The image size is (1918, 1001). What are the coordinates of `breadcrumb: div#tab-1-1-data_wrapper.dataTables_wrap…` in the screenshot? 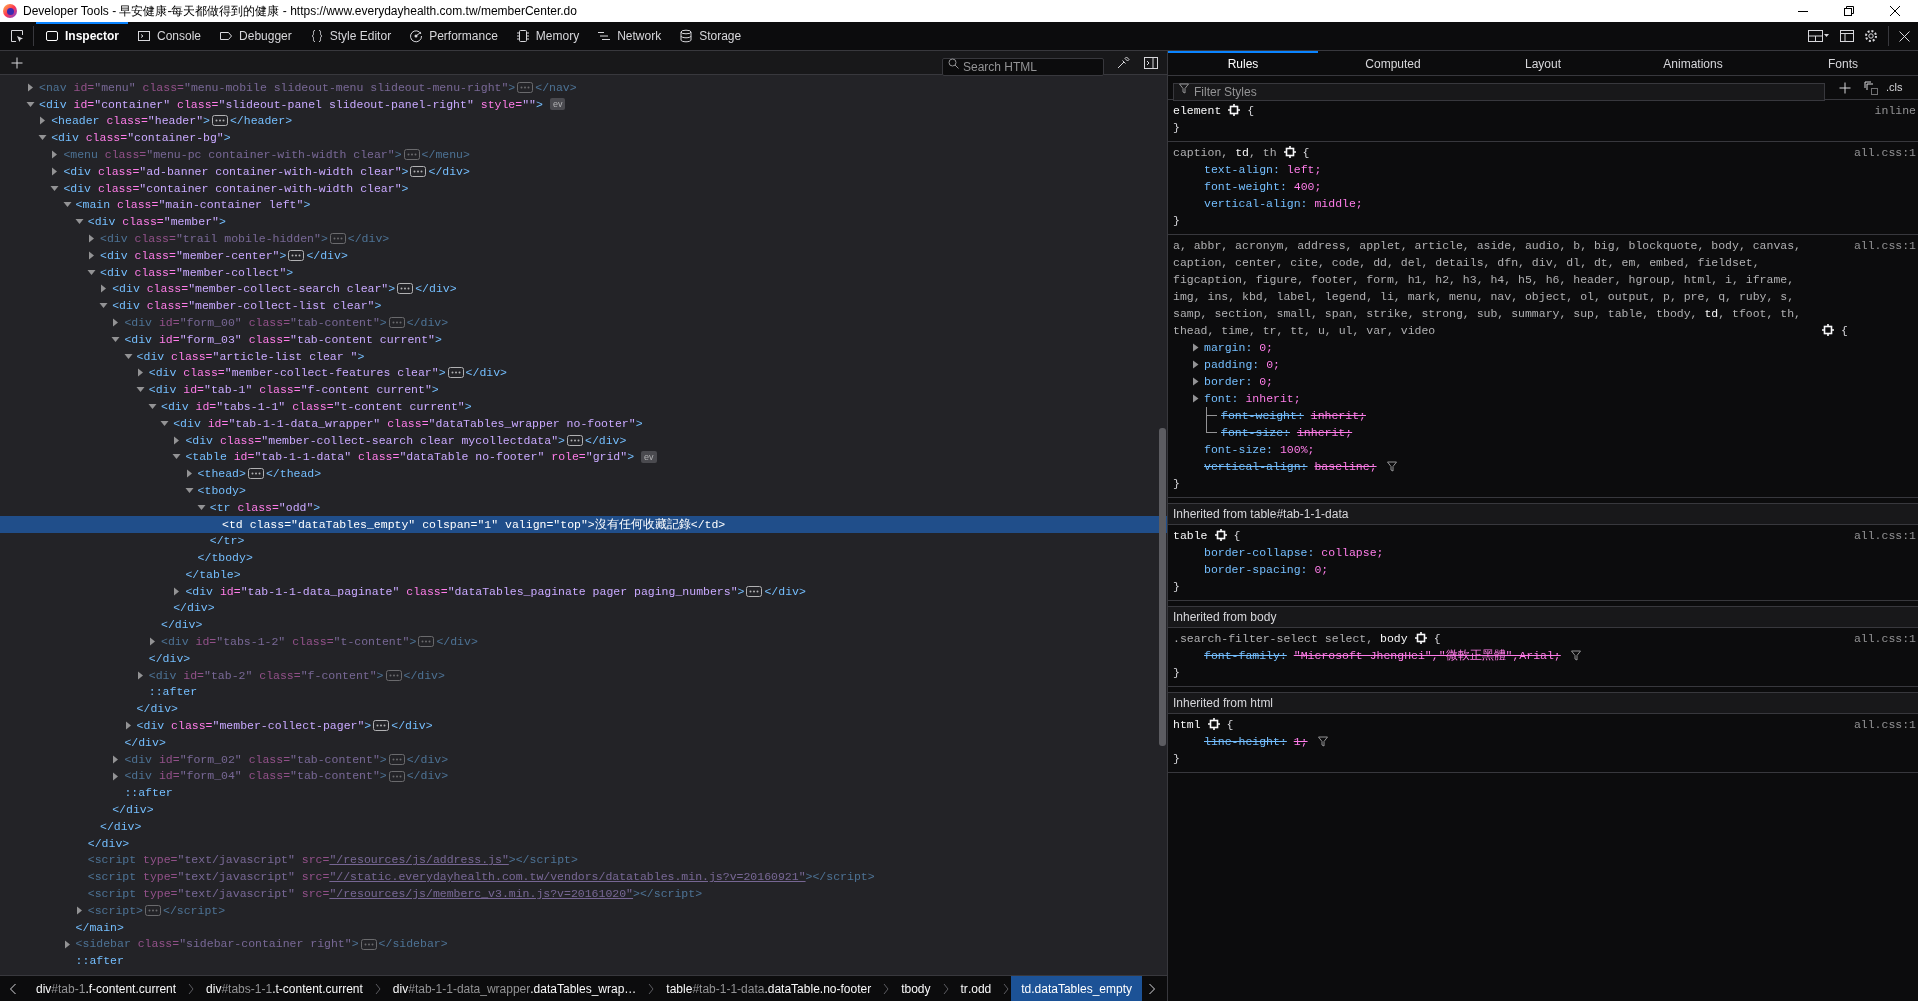 It's located at (514, 988).